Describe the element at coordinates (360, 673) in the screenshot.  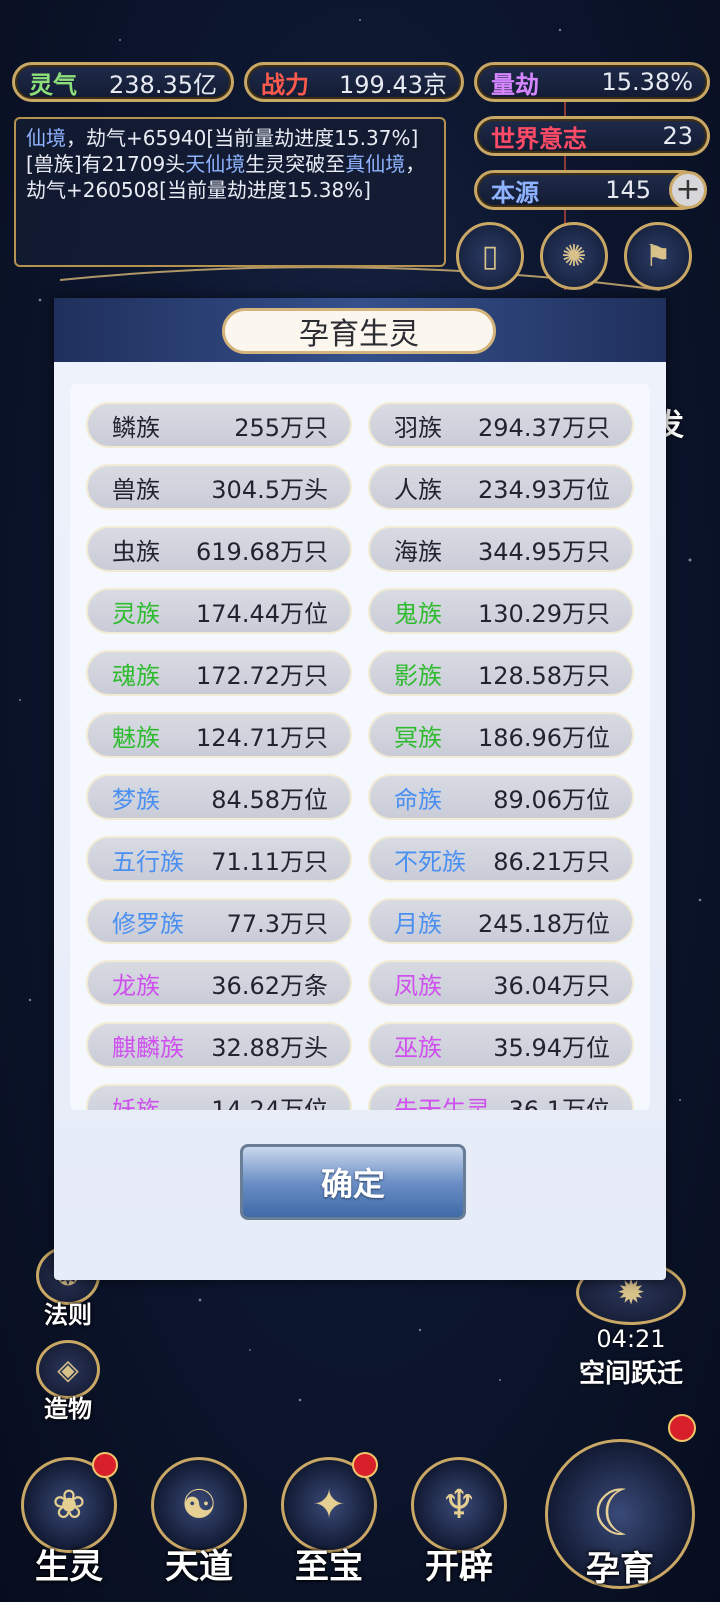
I see `species-row: 魂族 172.72万只 影族 128.58万只` at that location.